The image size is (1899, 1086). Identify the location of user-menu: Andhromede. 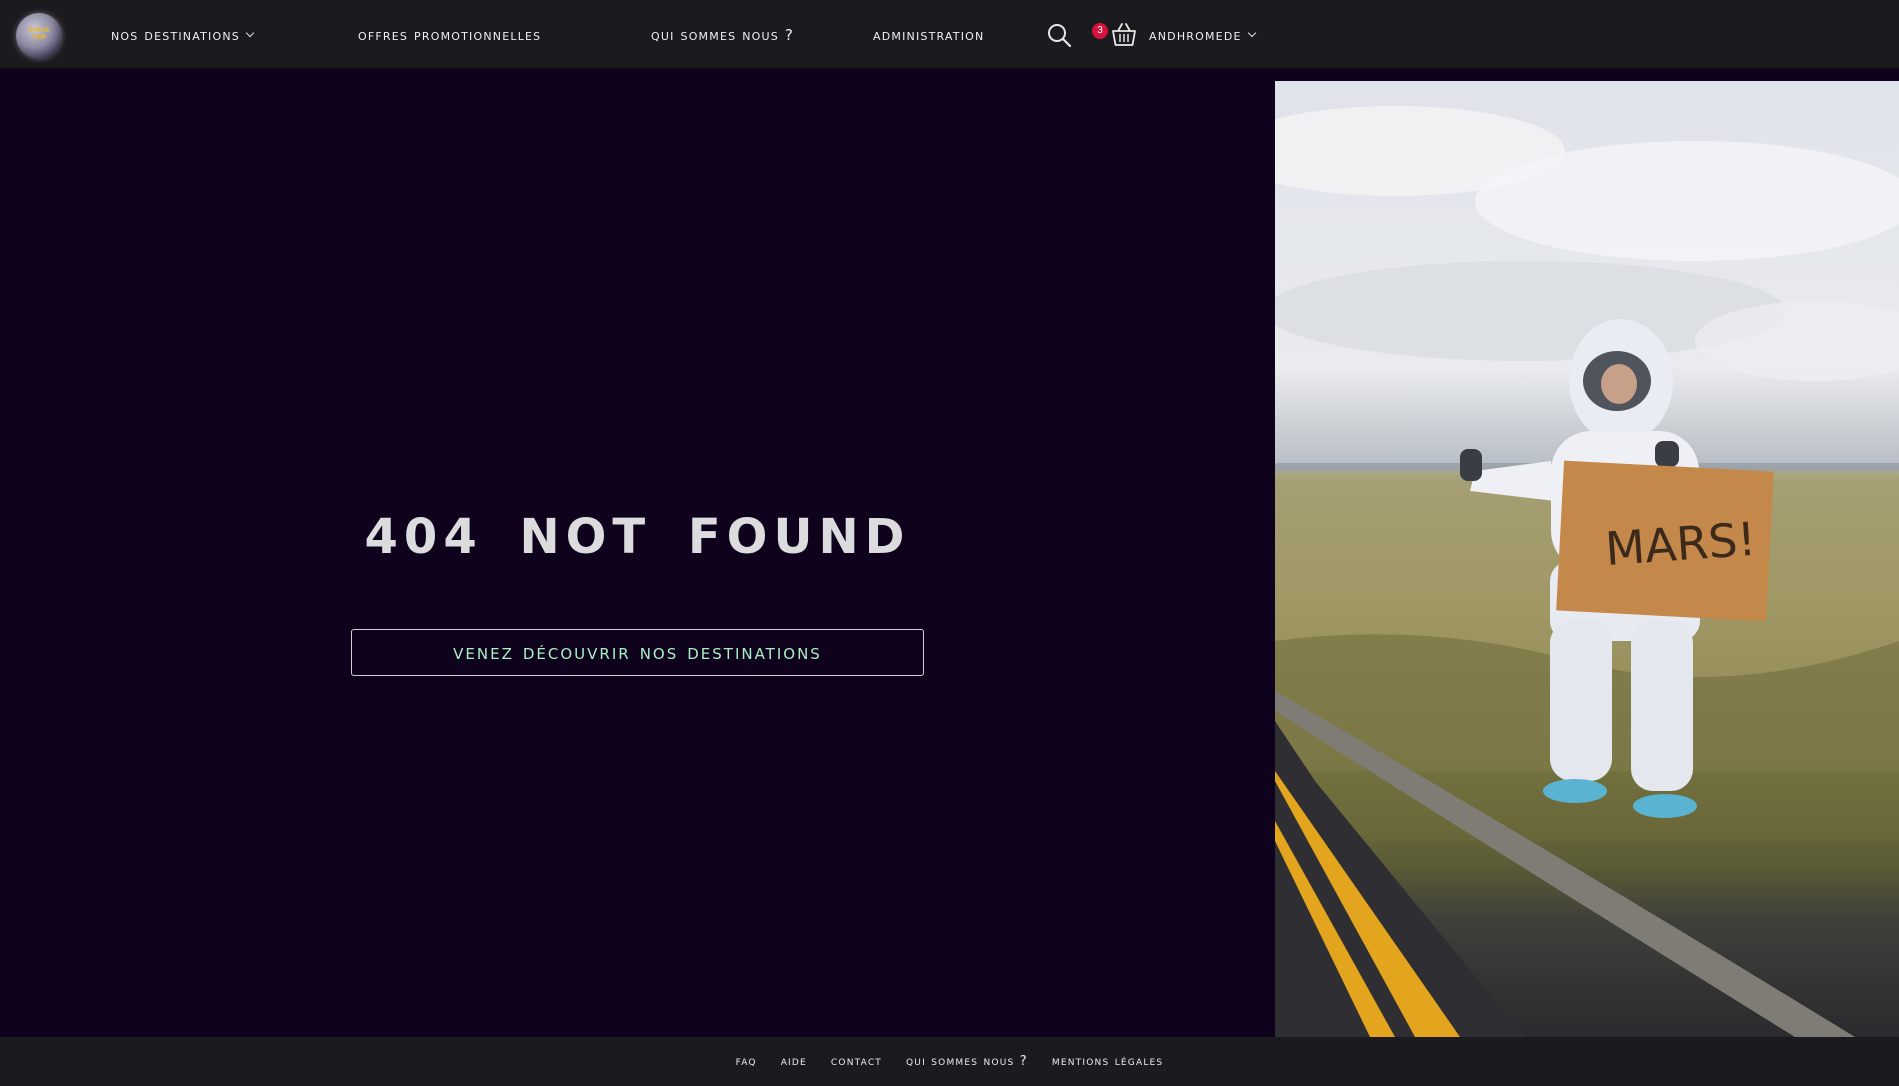
(1202, 34).